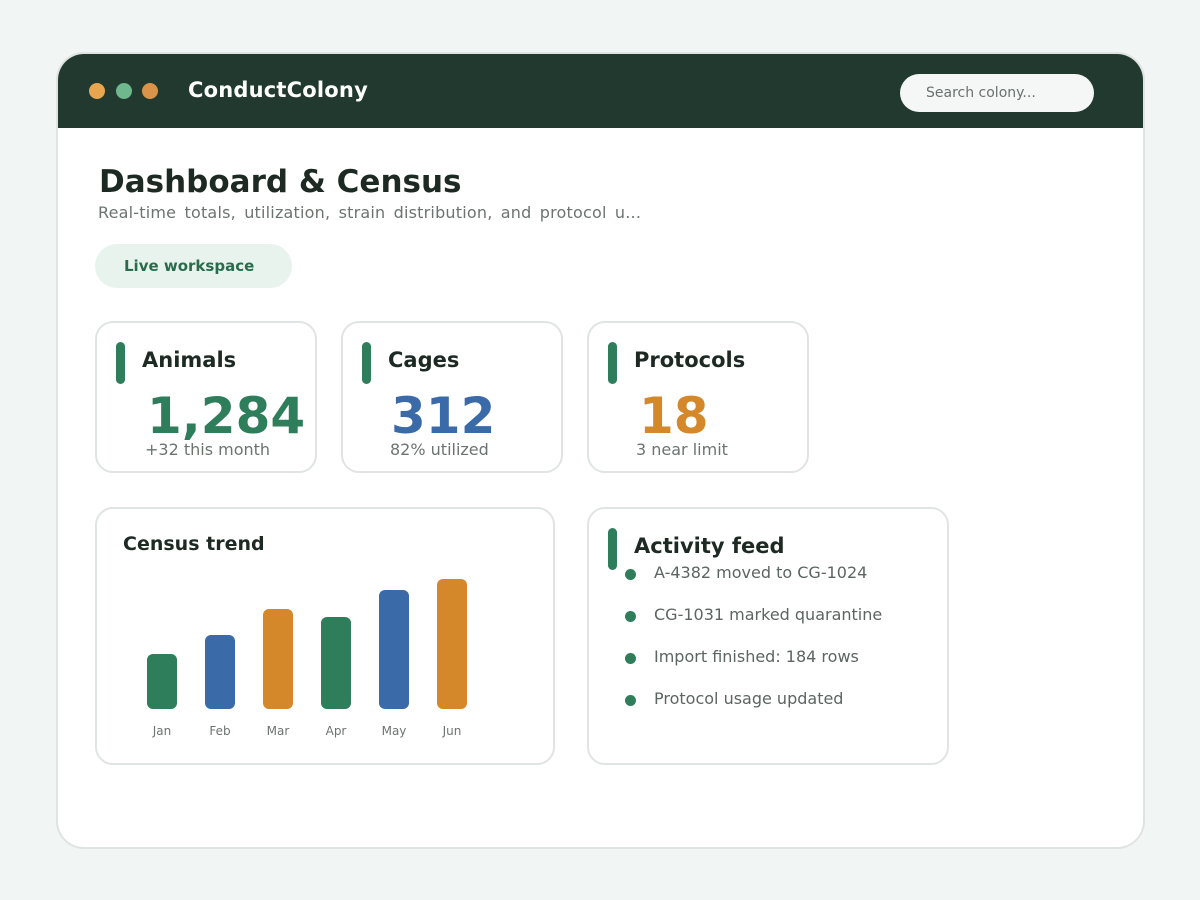 The image size is (1200, 900). What do you see at coordinates (278, 731) in the screenshot?
I see `x-tick-label: Mar` at bounding box center [278, 731].